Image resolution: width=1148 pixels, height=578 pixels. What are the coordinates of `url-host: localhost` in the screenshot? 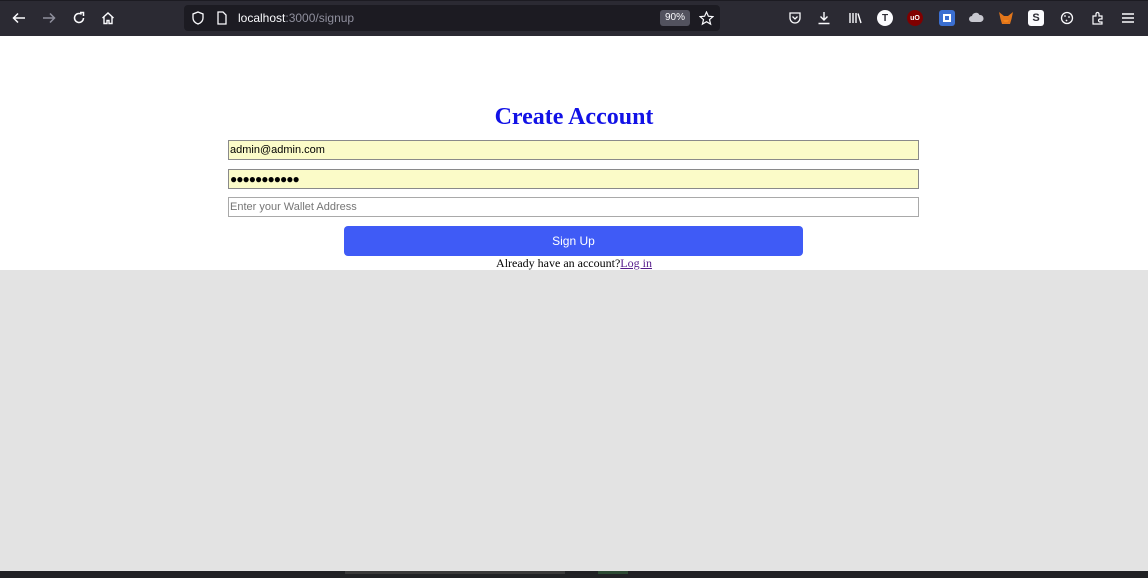 It's located at (262, 18).